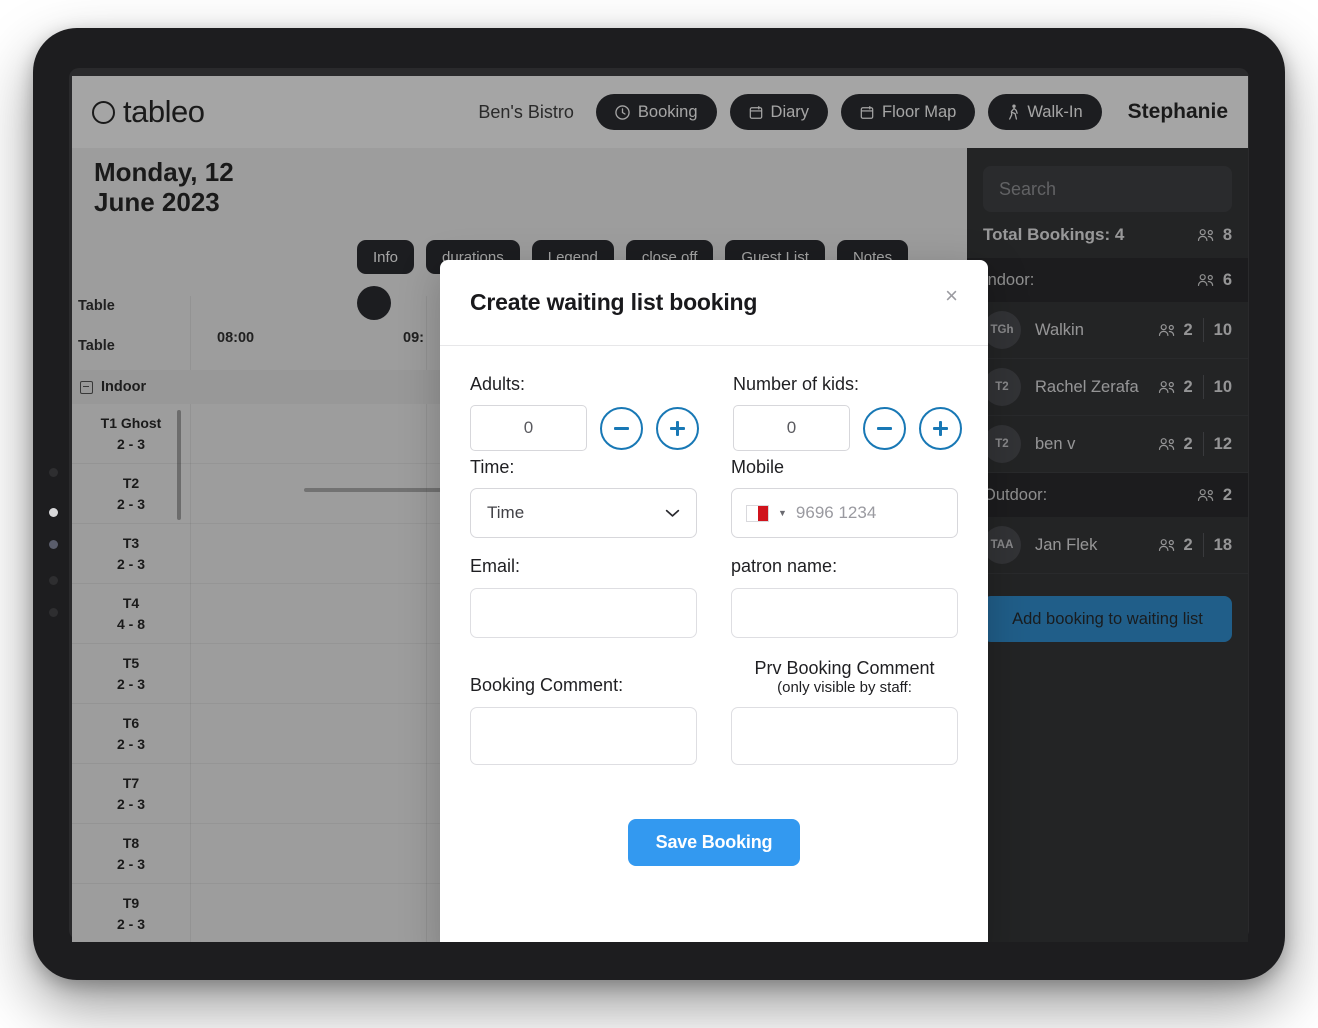 The width and height of the screenshot is (1318, 1028). I want to click on nav-item-booking: Booking, so click(656, 112).